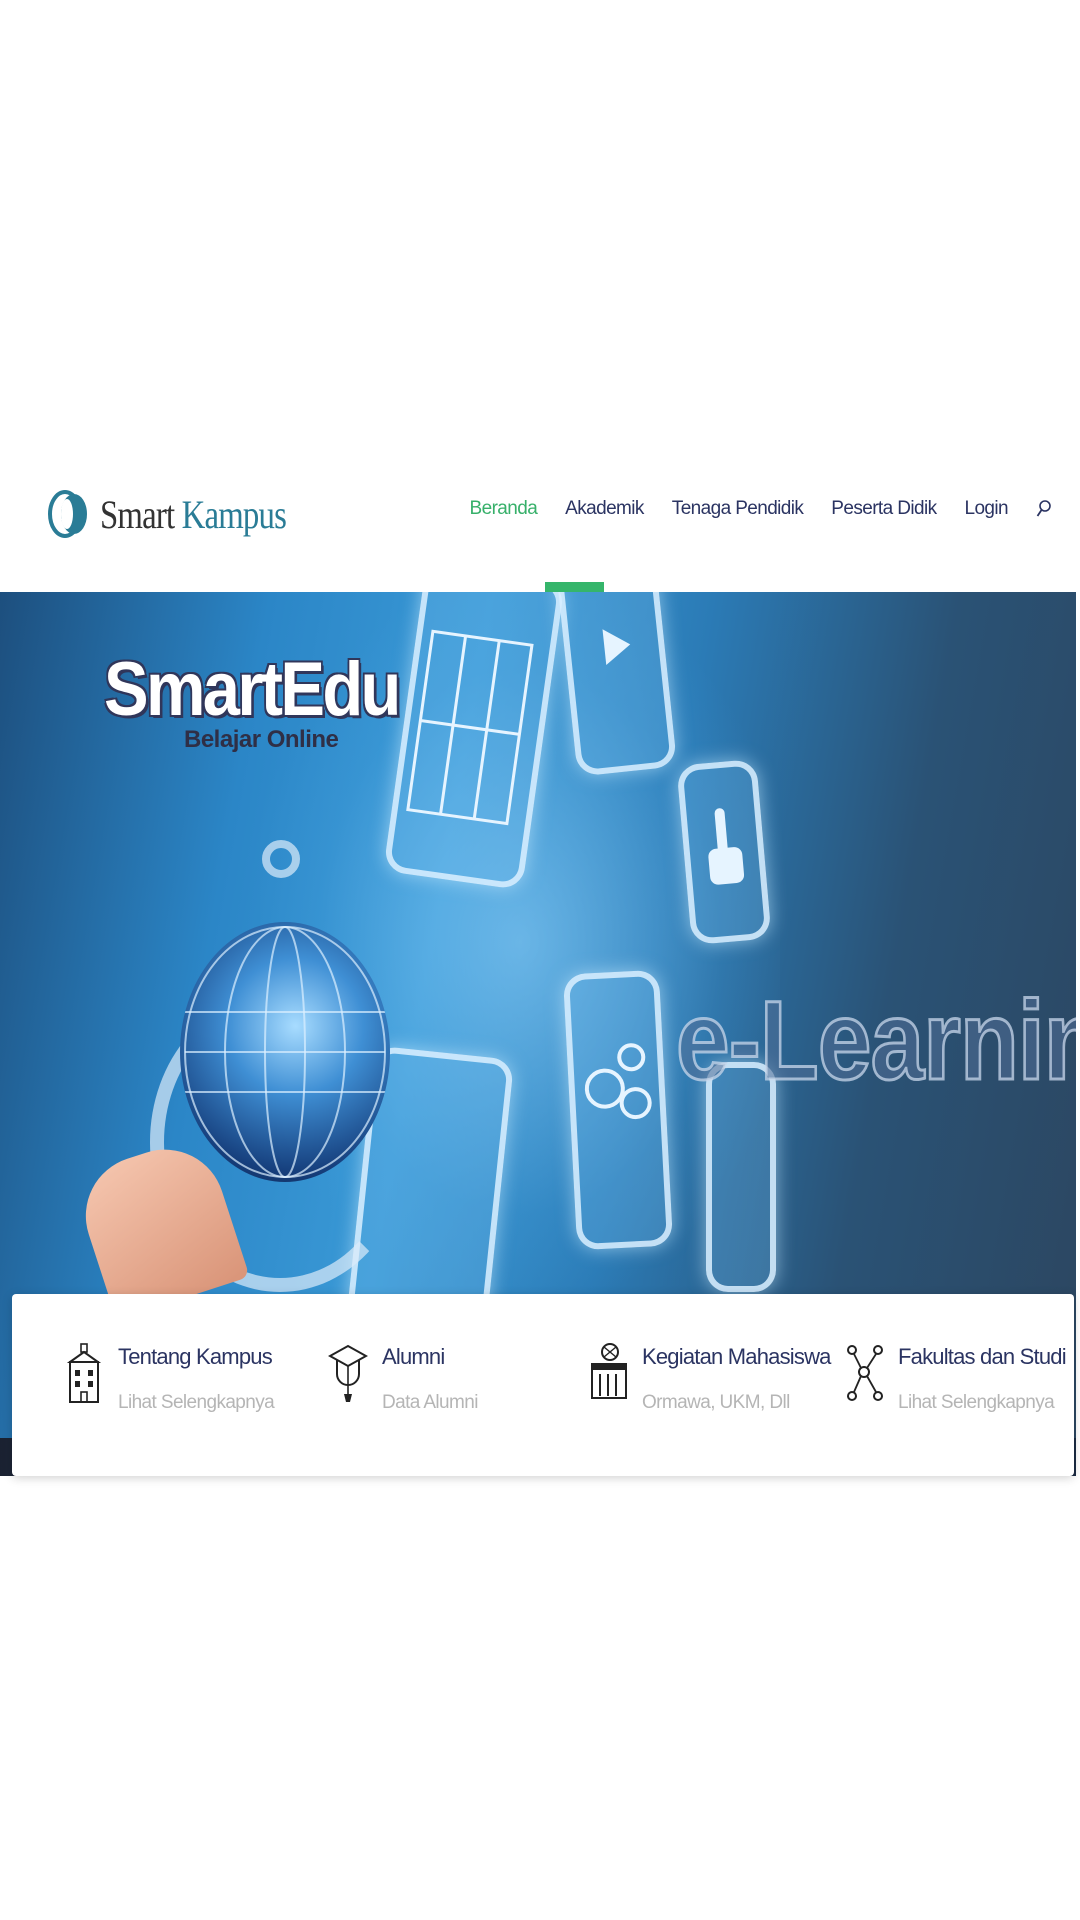 Image resolution: width=1080 pixels, height=1920 pixels. What do you see at coordinates (470, 727) in the screenshot?
I see `document-grid-icon` at bounding box center [470, 727].